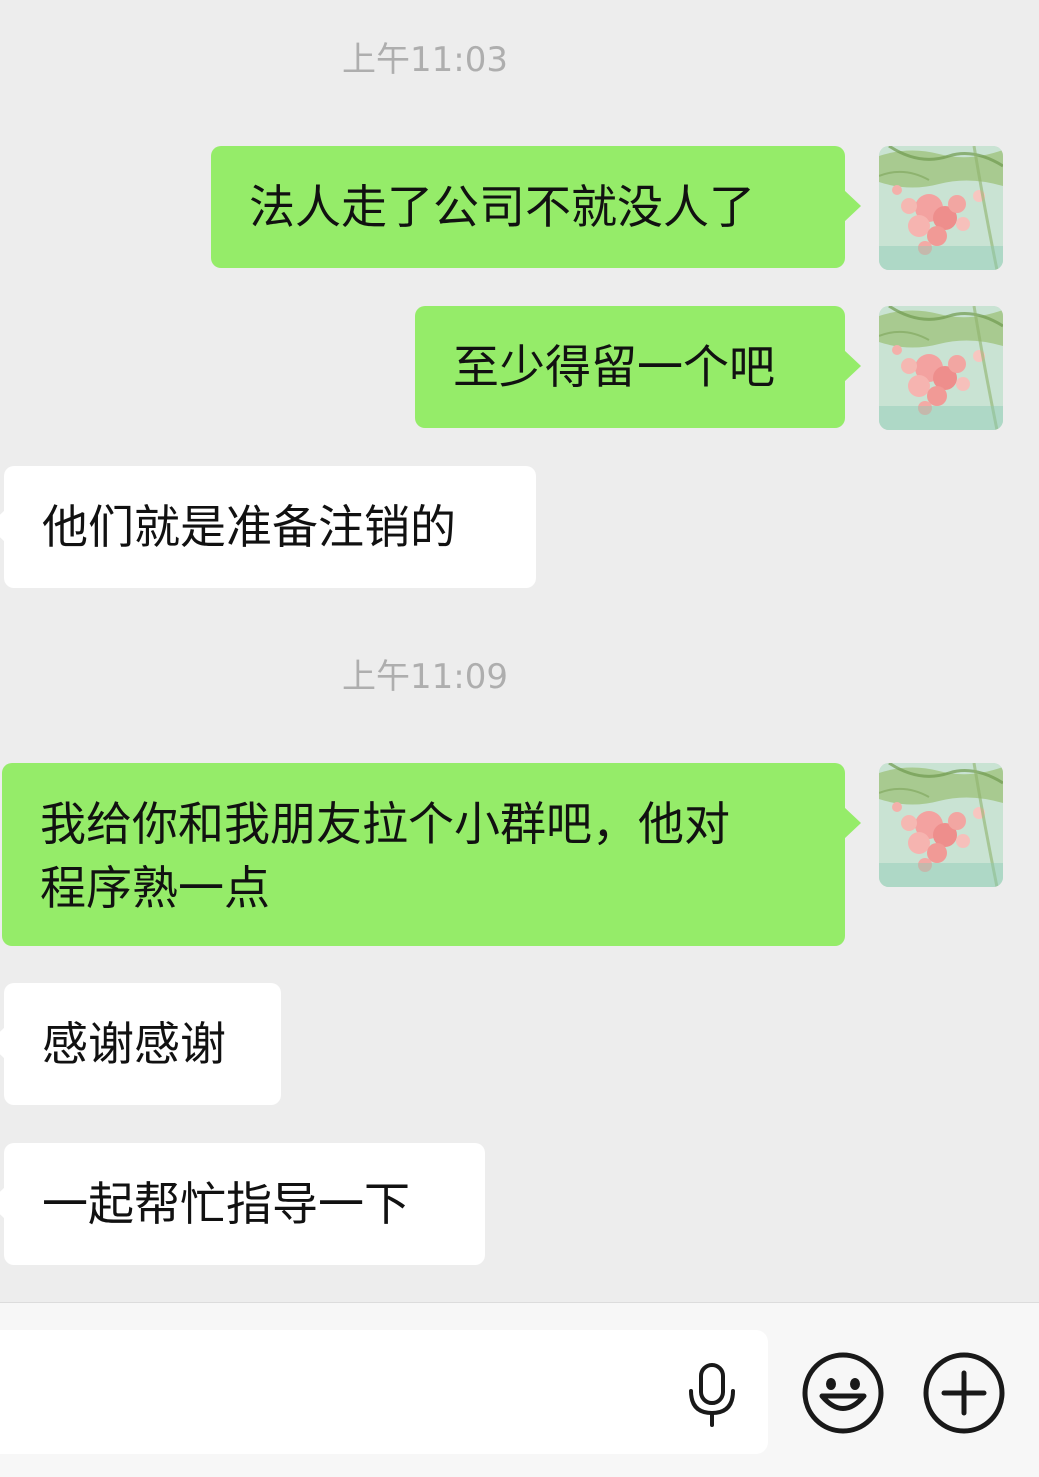  I want to click on outgoing-message-bubble: 至少得留一个吧, so click(638, 367).